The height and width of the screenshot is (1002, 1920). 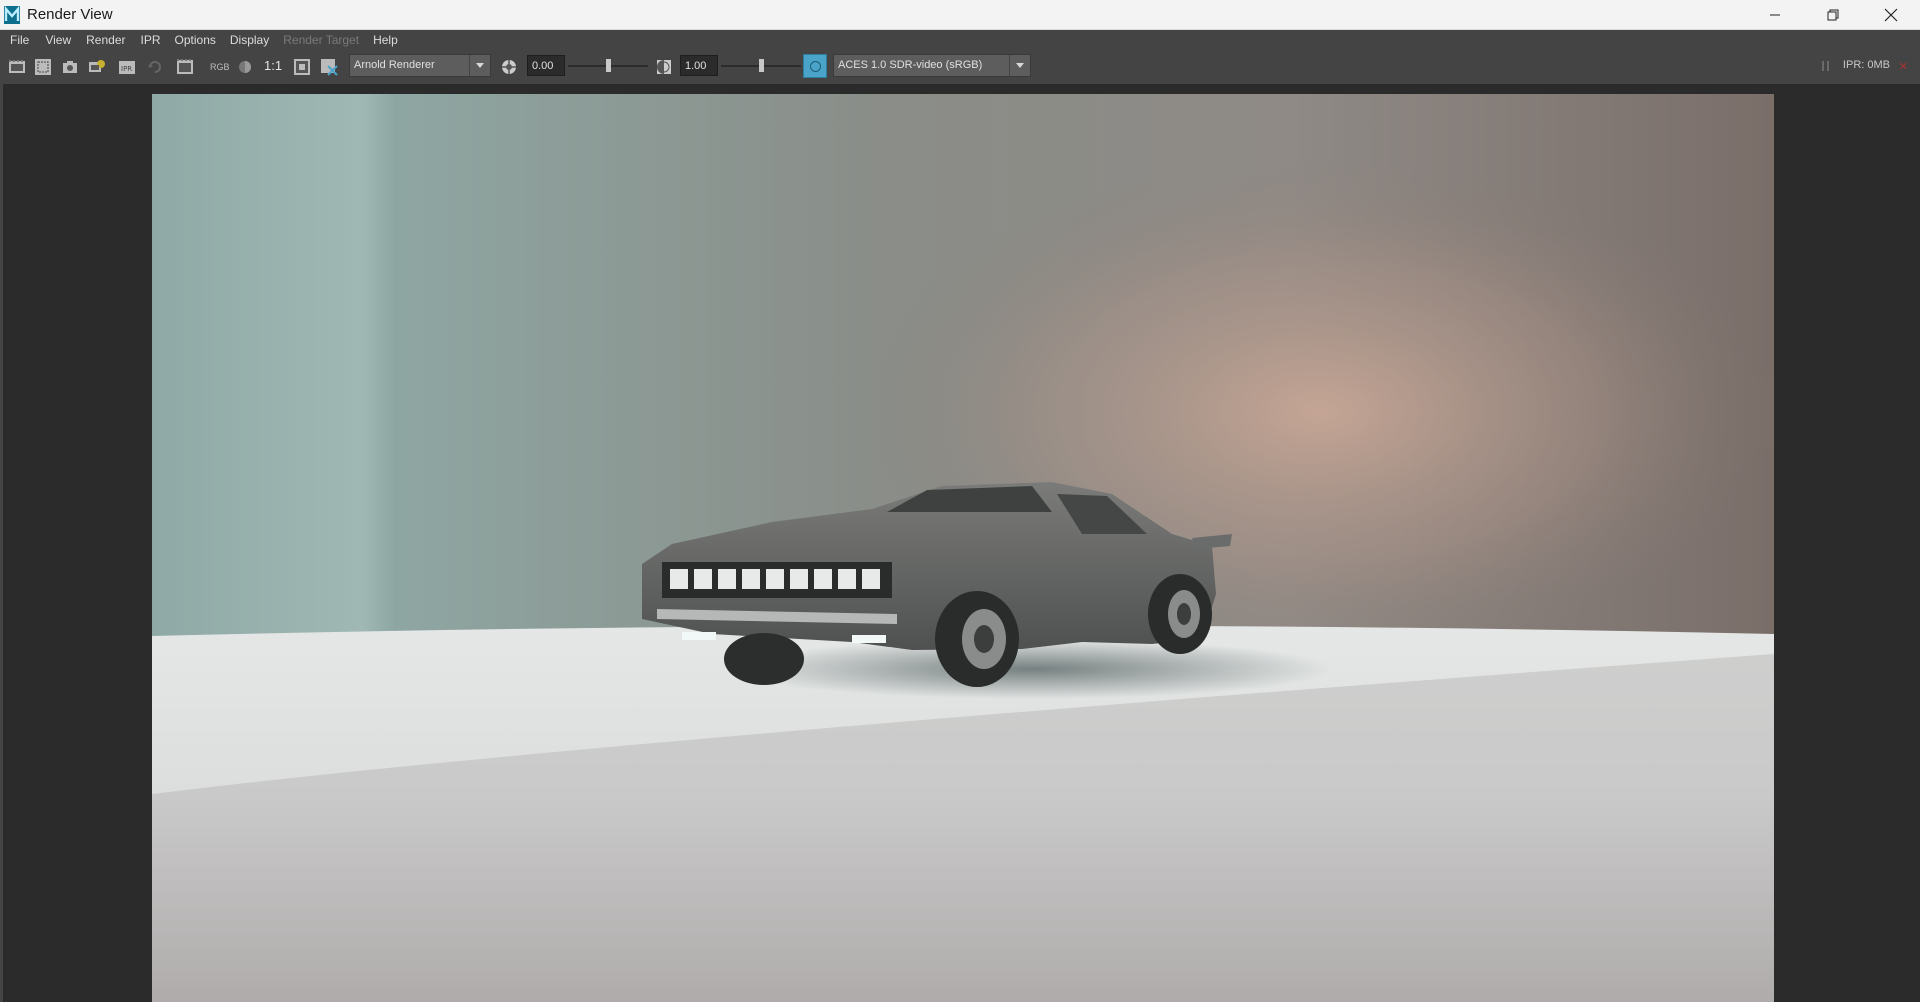 I want to click on svg-text: IPR, so click(x=126, y=69).